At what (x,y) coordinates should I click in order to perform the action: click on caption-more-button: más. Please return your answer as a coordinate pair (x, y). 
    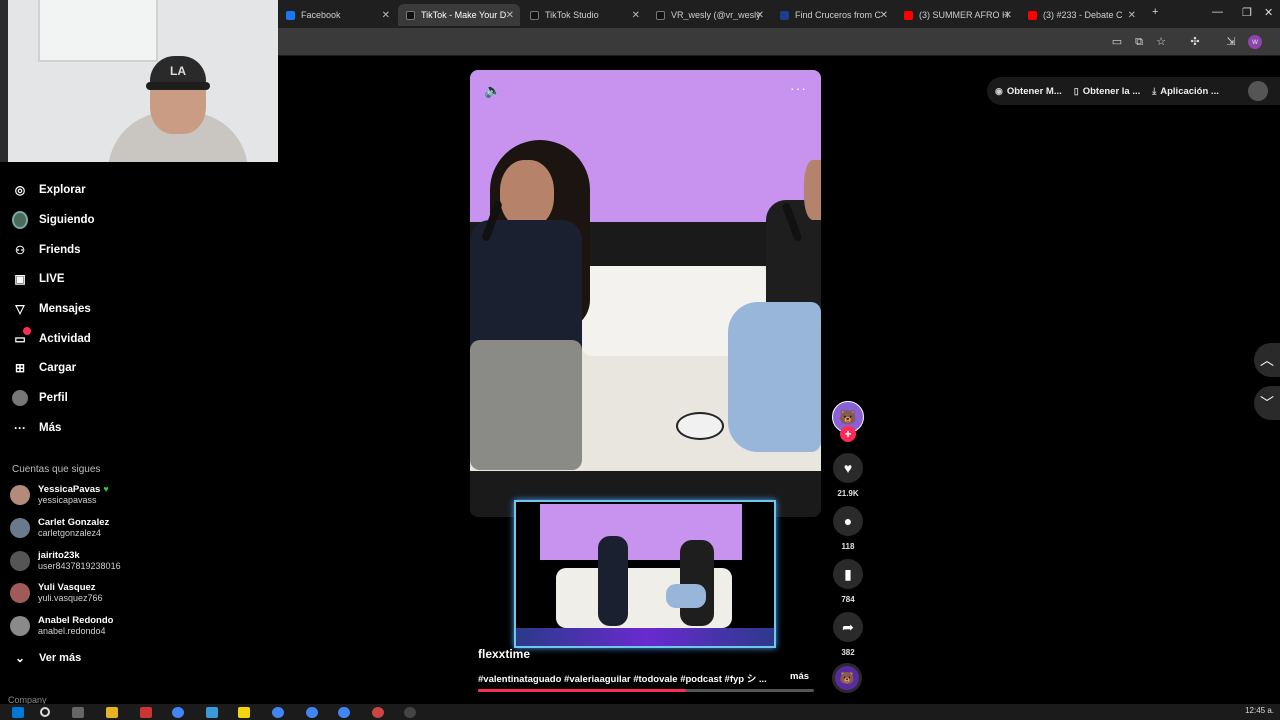
    Looking at the image, I should click on (799, 676).